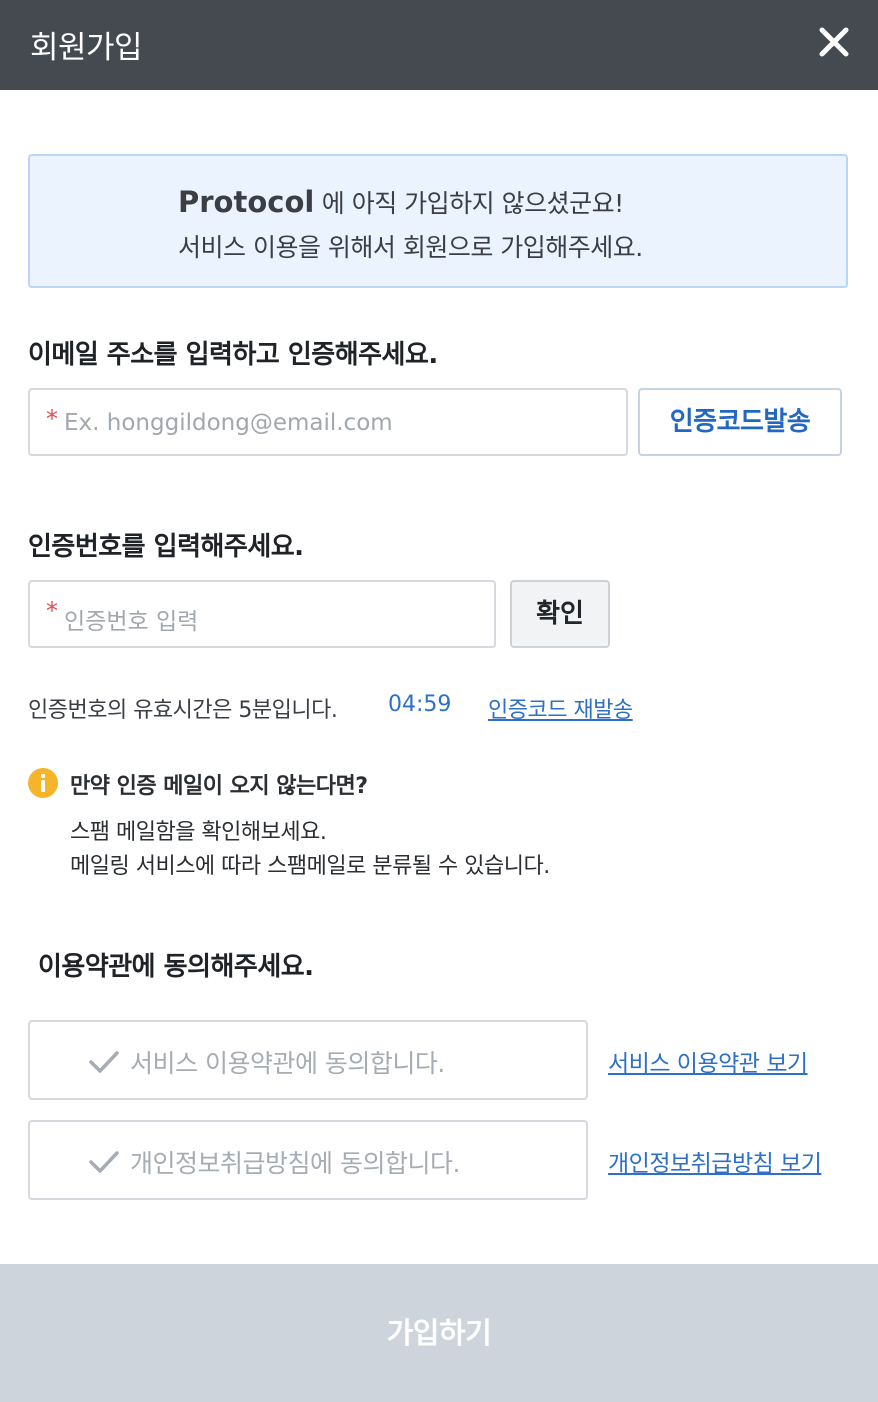 Image resolution: width=878 pixels, height=1402 pixels. Describe the element at coordinates (310, 866) in the screenshot. I see `notice-line: 메일링 서비스에 따라 스팸메일로 분류될 수 있습니다.` at that location.